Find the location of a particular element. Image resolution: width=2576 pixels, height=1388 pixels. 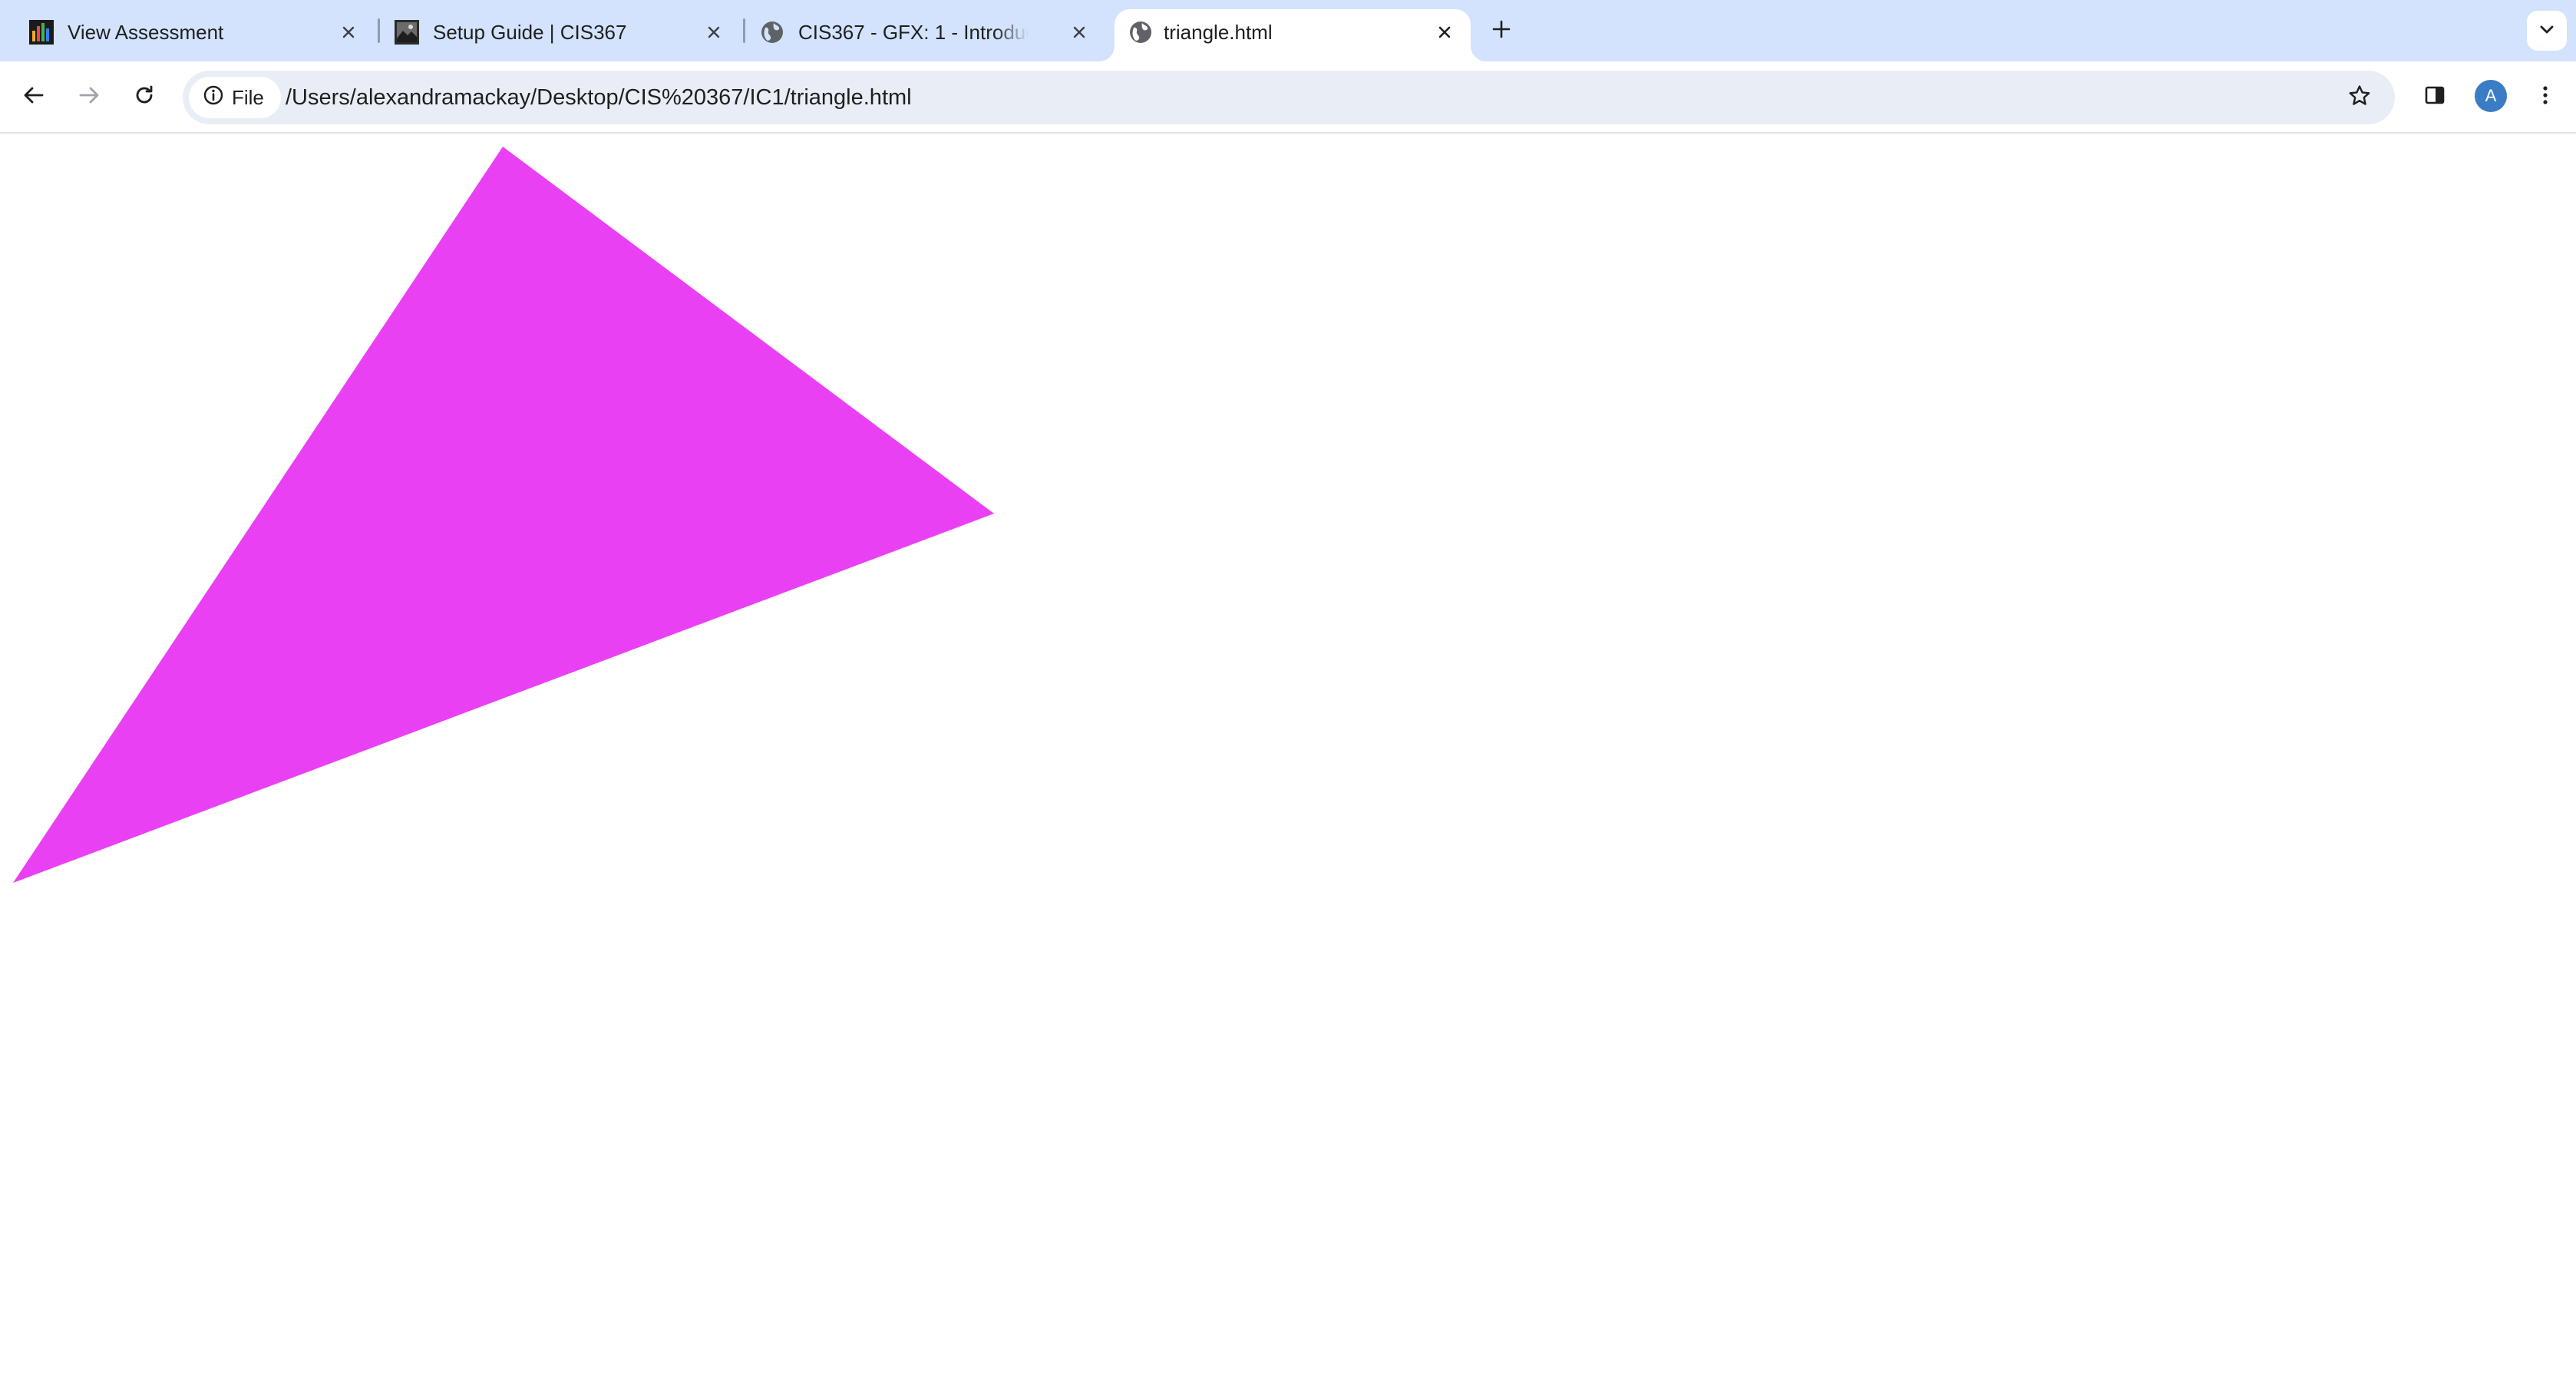

star-icon is located at coordinates (2359, 98).